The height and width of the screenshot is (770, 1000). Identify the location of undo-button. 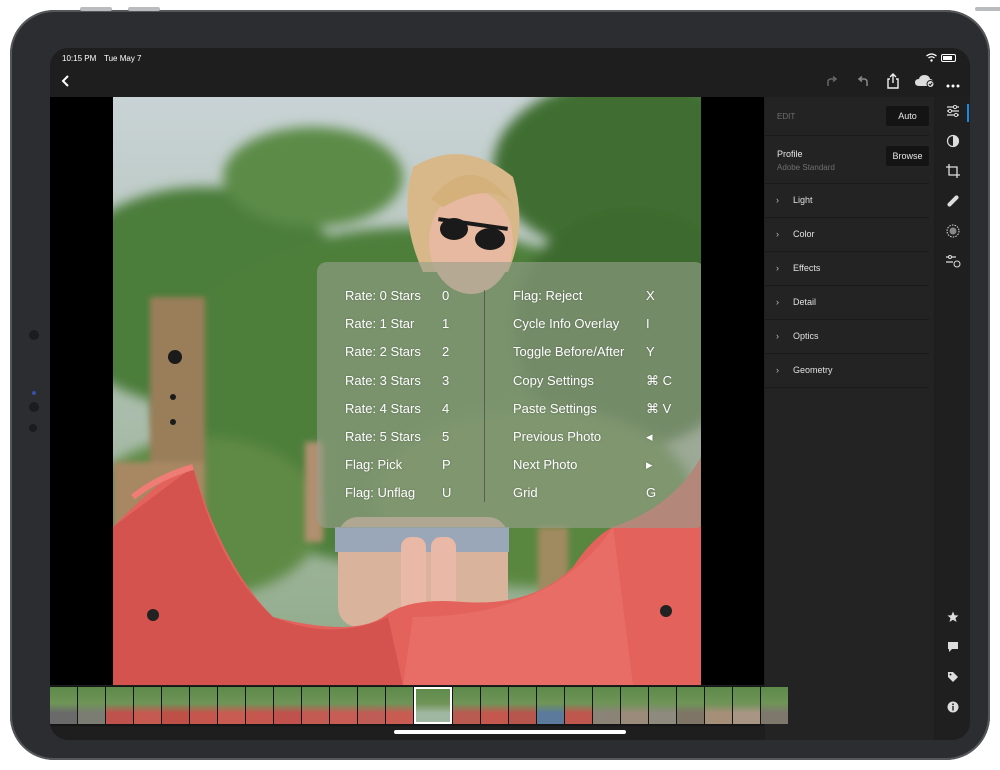
(863, 83).